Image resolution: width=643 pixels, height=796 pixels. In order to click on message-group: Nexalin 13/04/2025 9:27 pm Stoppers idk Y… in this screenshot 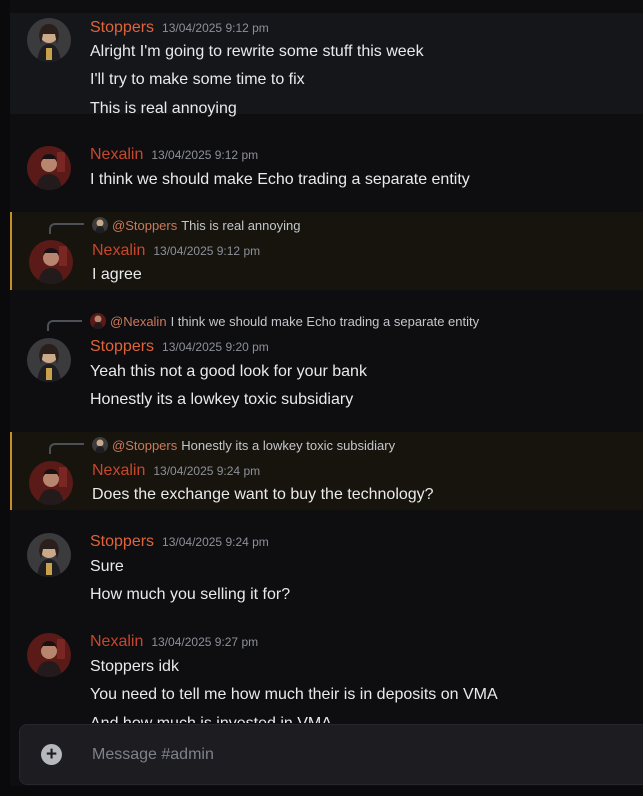, I will do `click(326, 676)`.